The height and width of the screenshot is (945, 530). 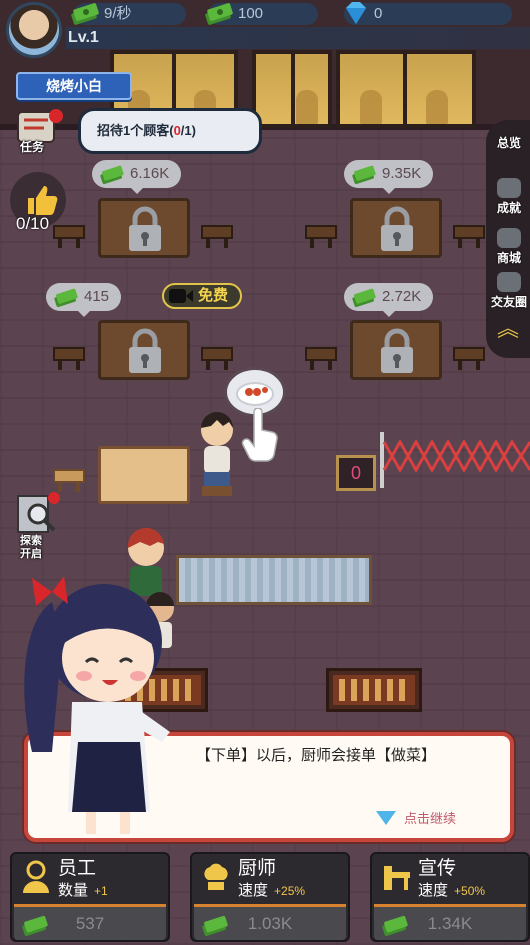 What do you see at coordinates (508, 329) in the screenshot?
I see `collapse-chevron-icon: ︽` at bounding box center [508, 329].